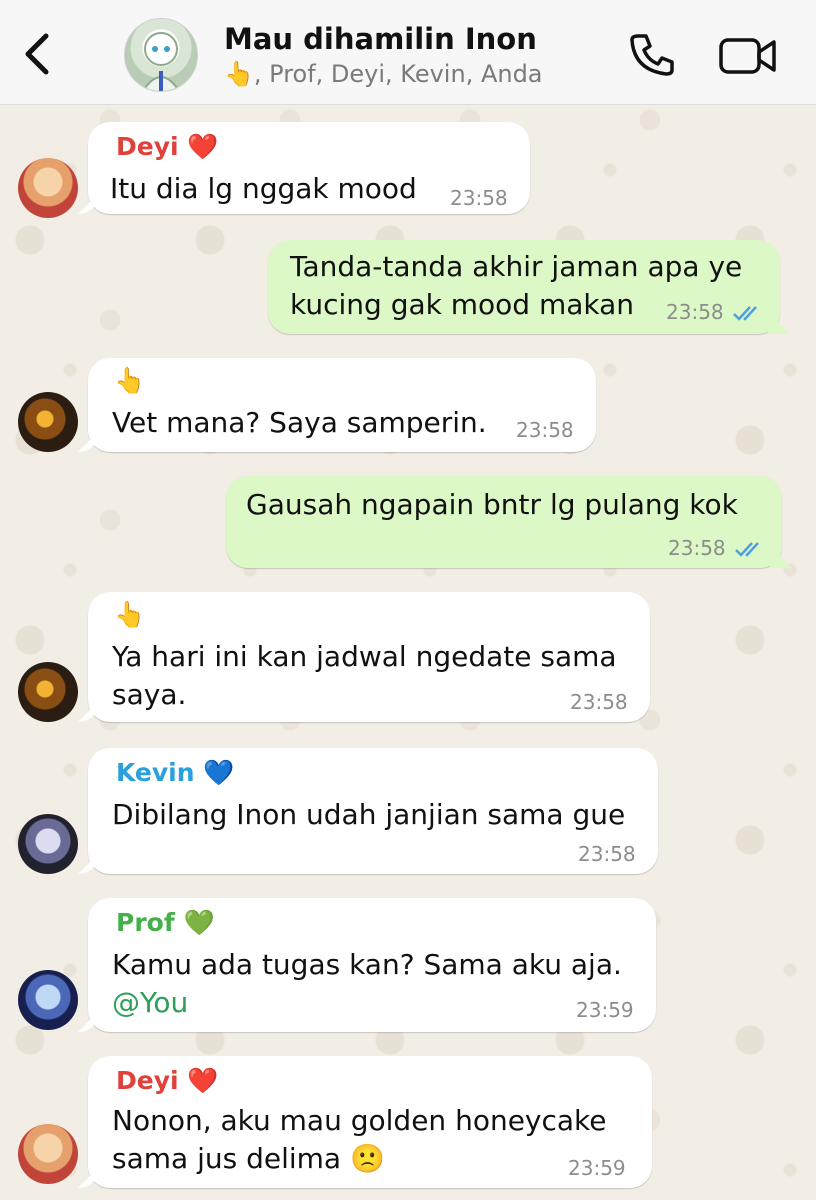 The width and height of the screenshot is (816, 1200). I want to click on message-bubble-outgoing: Gausah ngapain bntr lg pulang kok 23:58, so click(504, 522).